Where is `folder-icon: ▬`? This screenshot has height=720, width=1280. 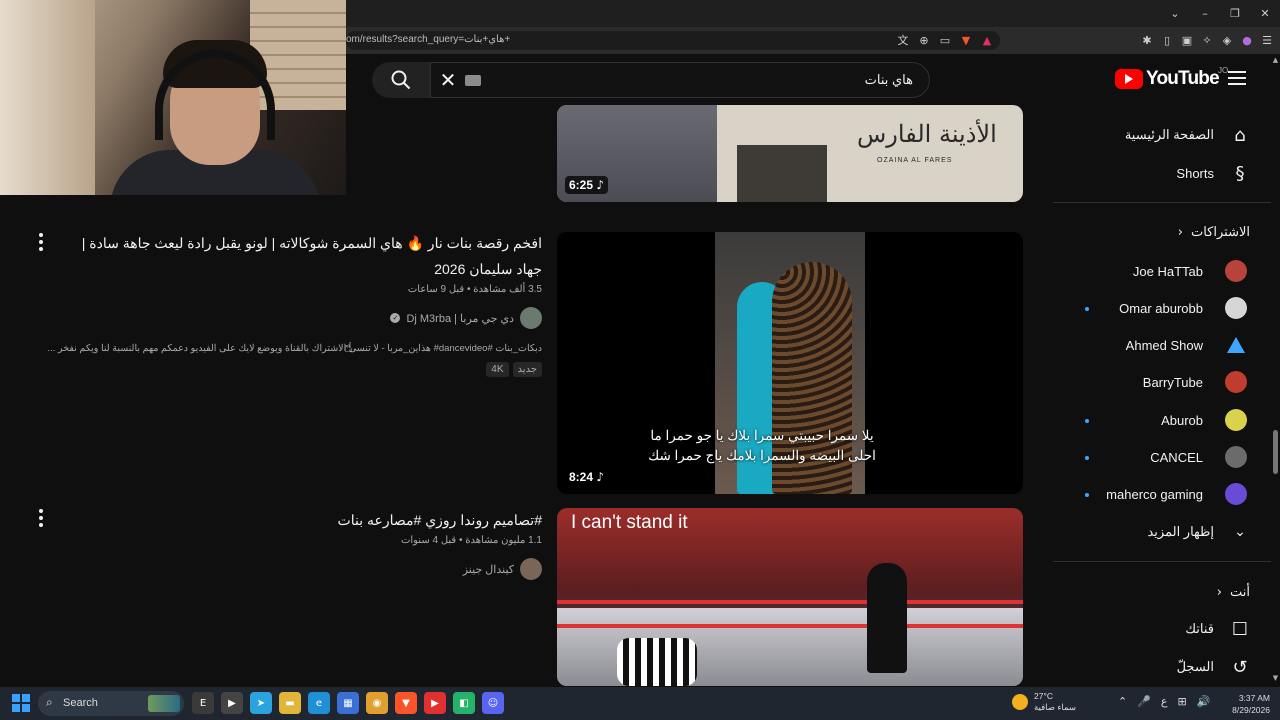 folder-icon: ▬ is located at coordinates (290, 703).